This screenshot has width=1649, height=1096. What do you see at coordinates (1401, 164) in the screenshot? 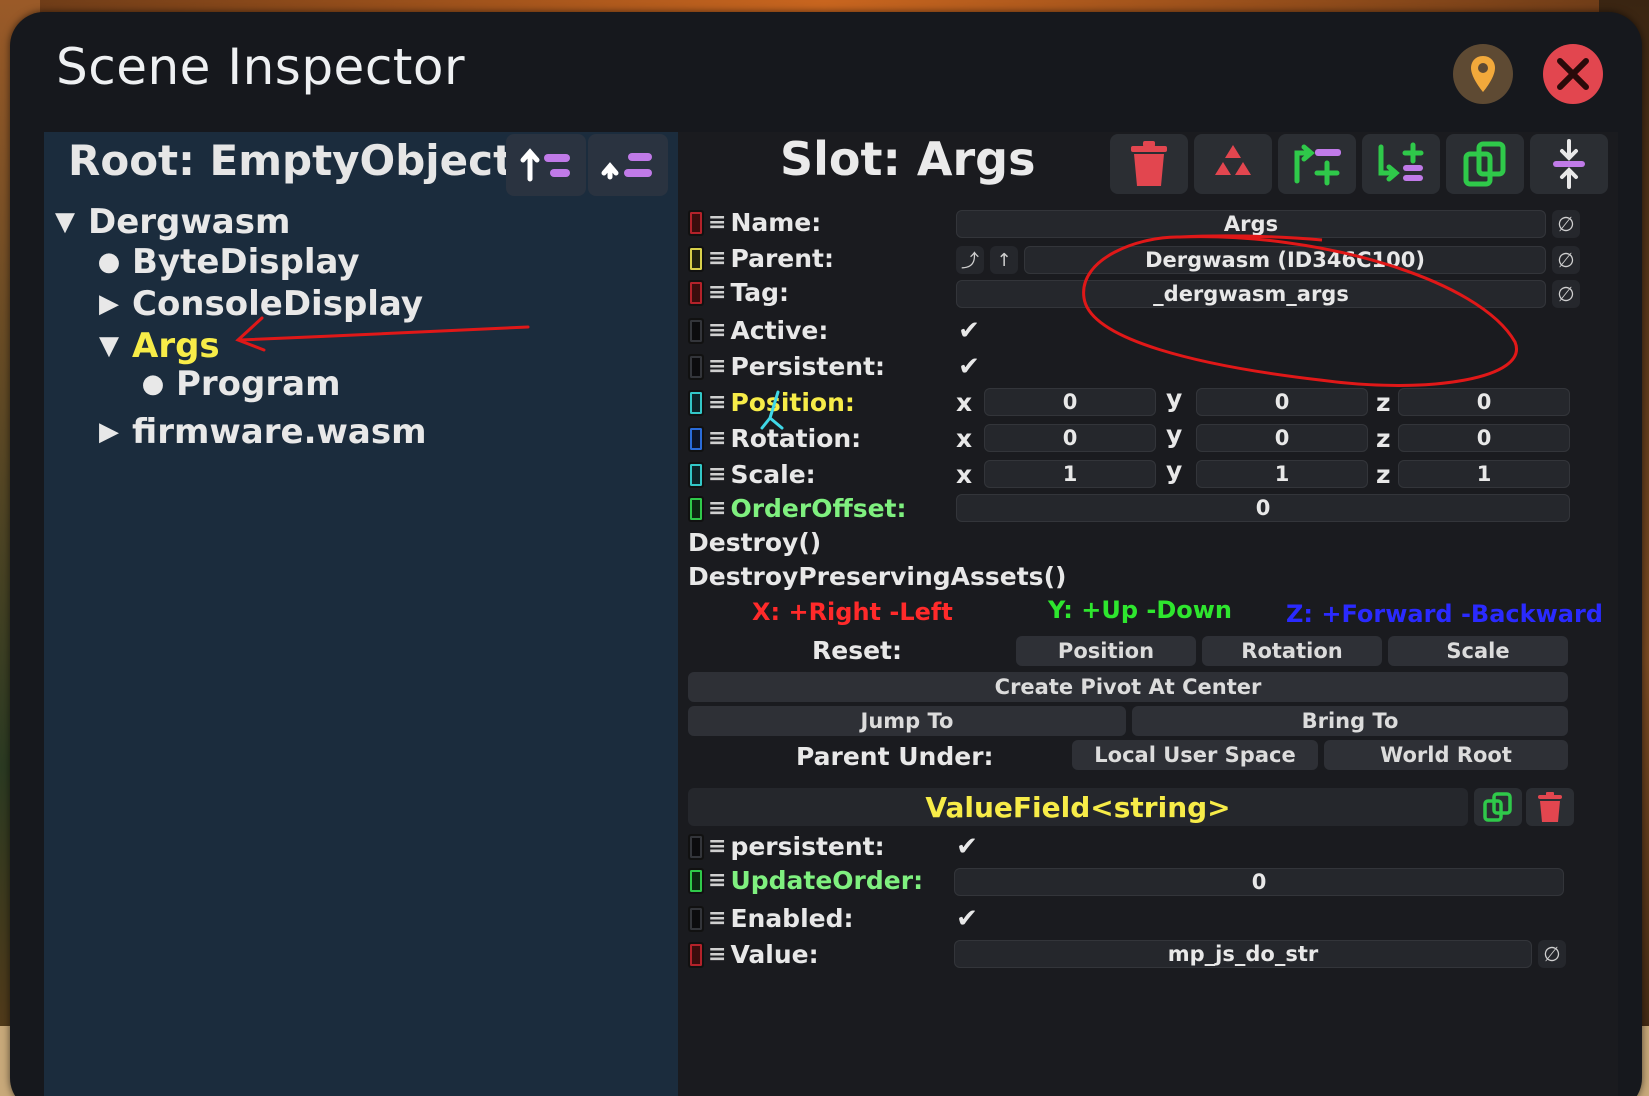
I see `add-child-button` at bounding box center [1401, 164].